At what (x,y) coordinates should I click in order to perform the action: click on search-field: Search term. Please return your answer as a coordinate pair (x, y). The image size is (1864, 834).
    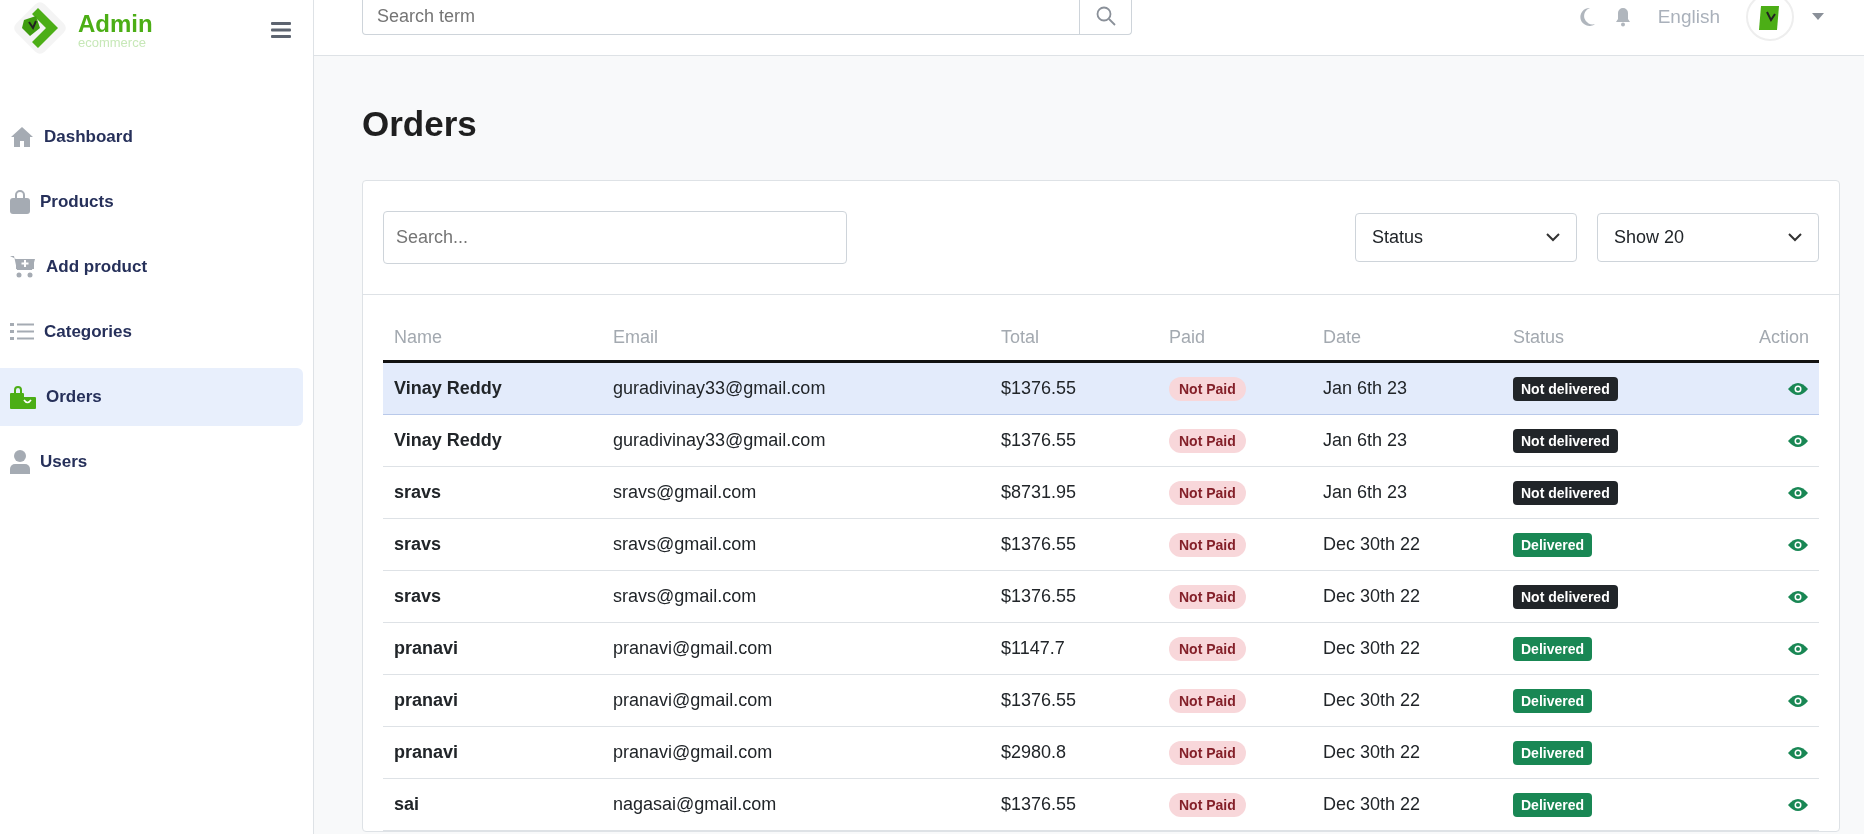
    Looking at the image, I should click on (721, 17).